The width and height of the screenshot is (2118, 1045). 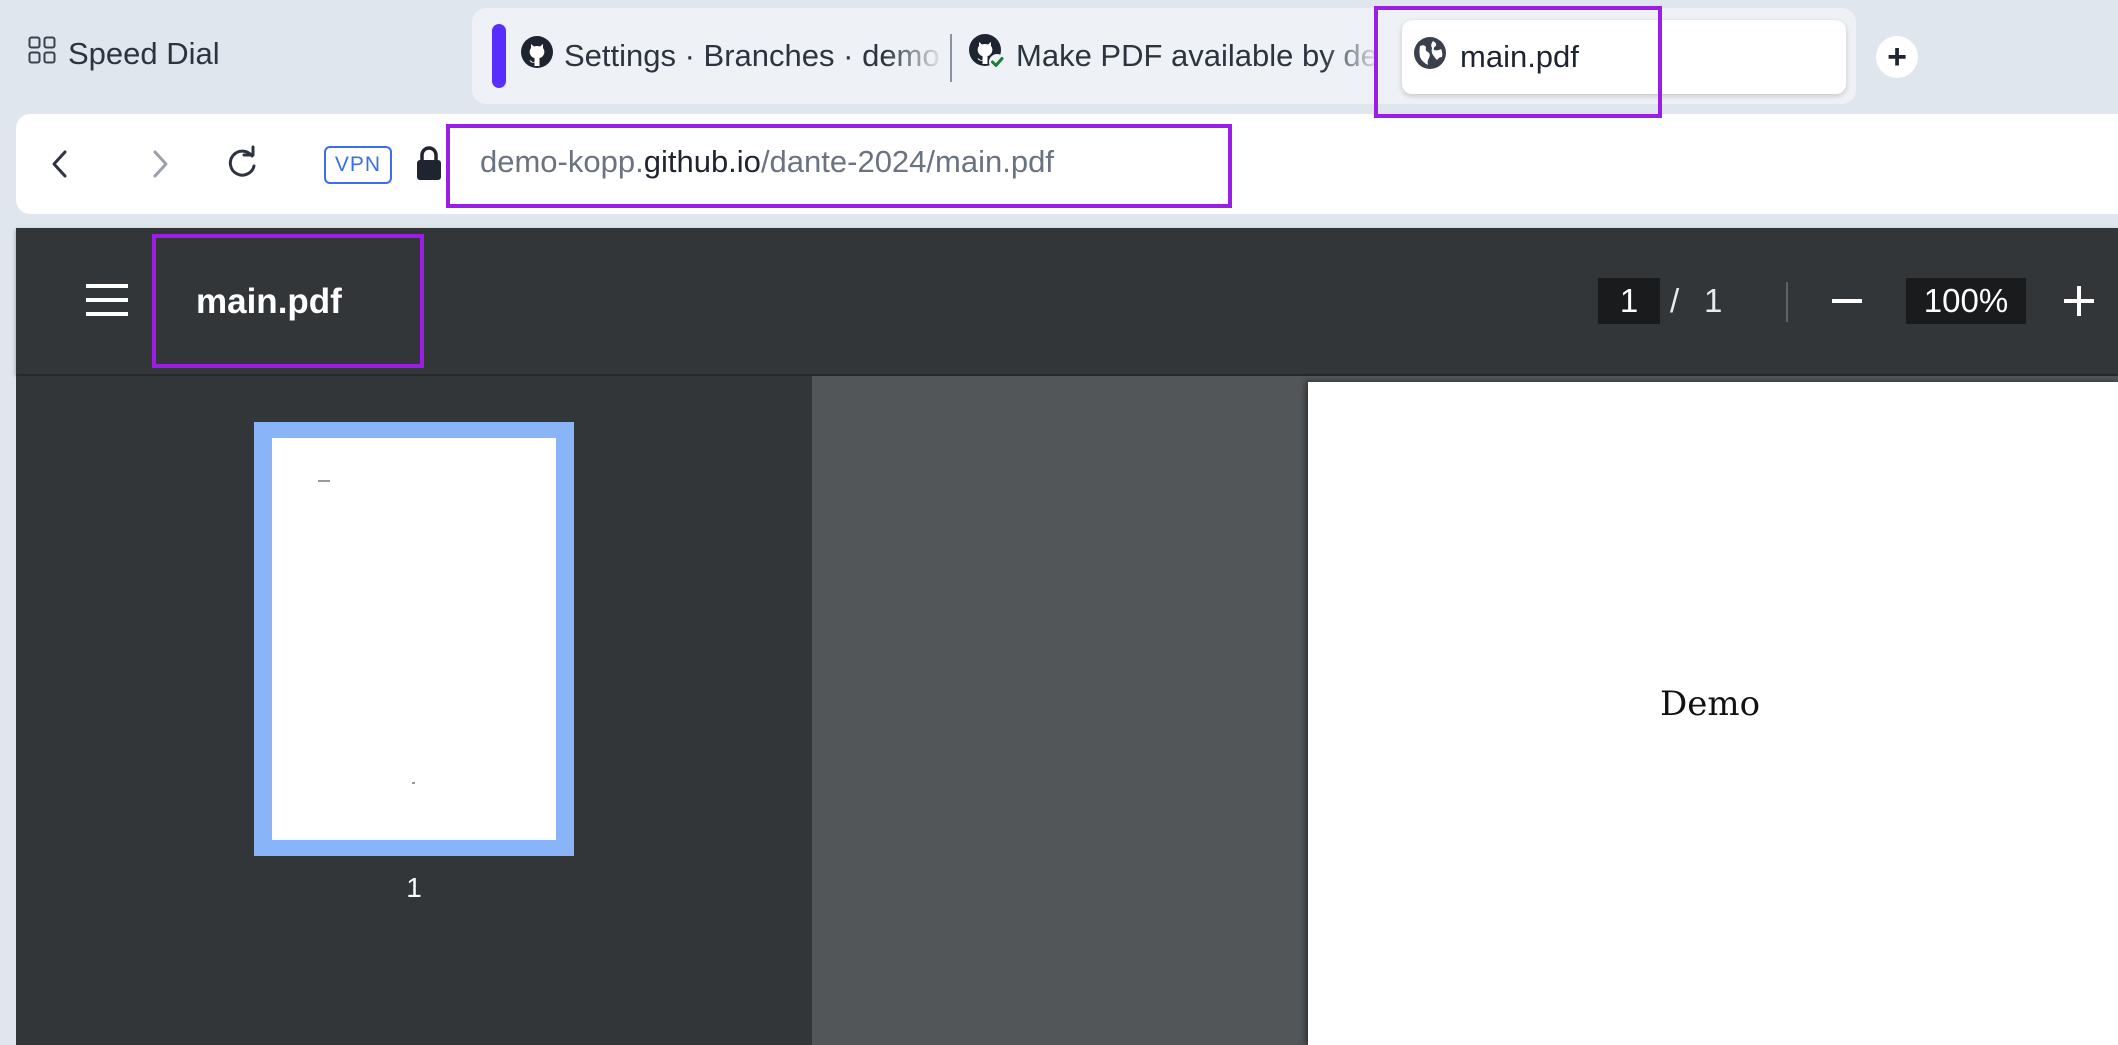 I want to click on tab-group-marker, so click(x=499, y=56).